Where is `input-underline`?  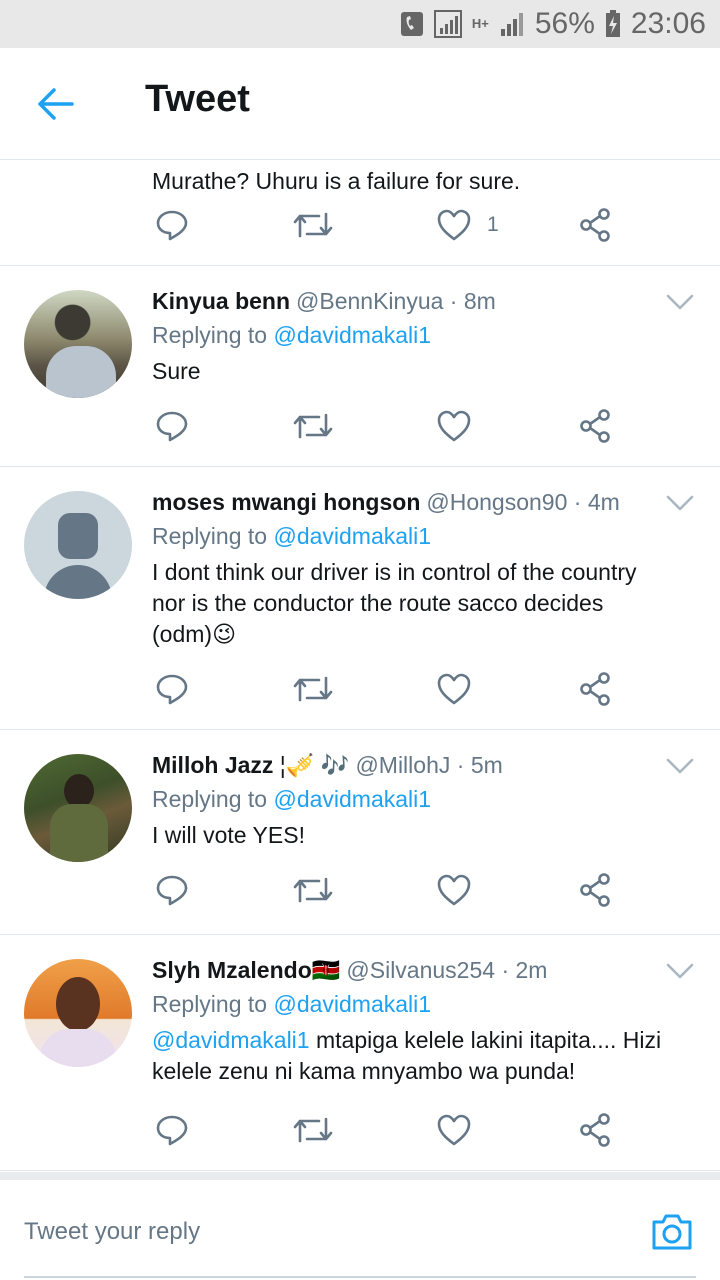
input-underline is located at coordinates (360, 1277).